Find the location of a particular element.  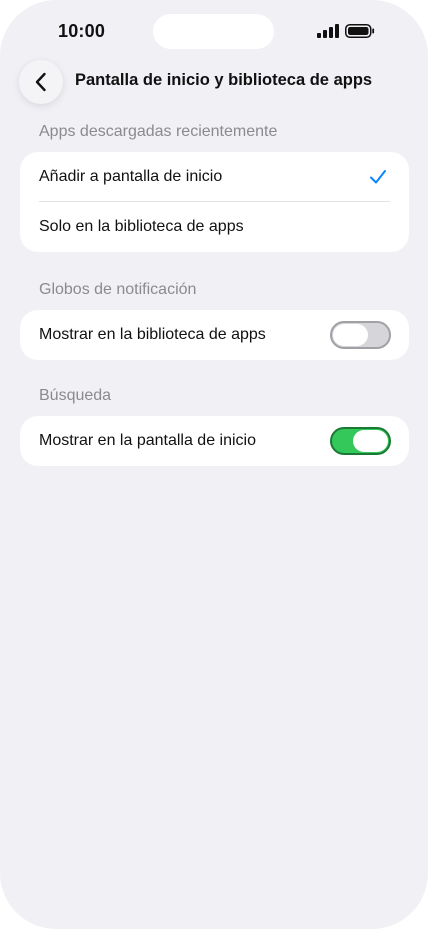

section-header-search: Búsqueda is located at coordinates (75, 395).